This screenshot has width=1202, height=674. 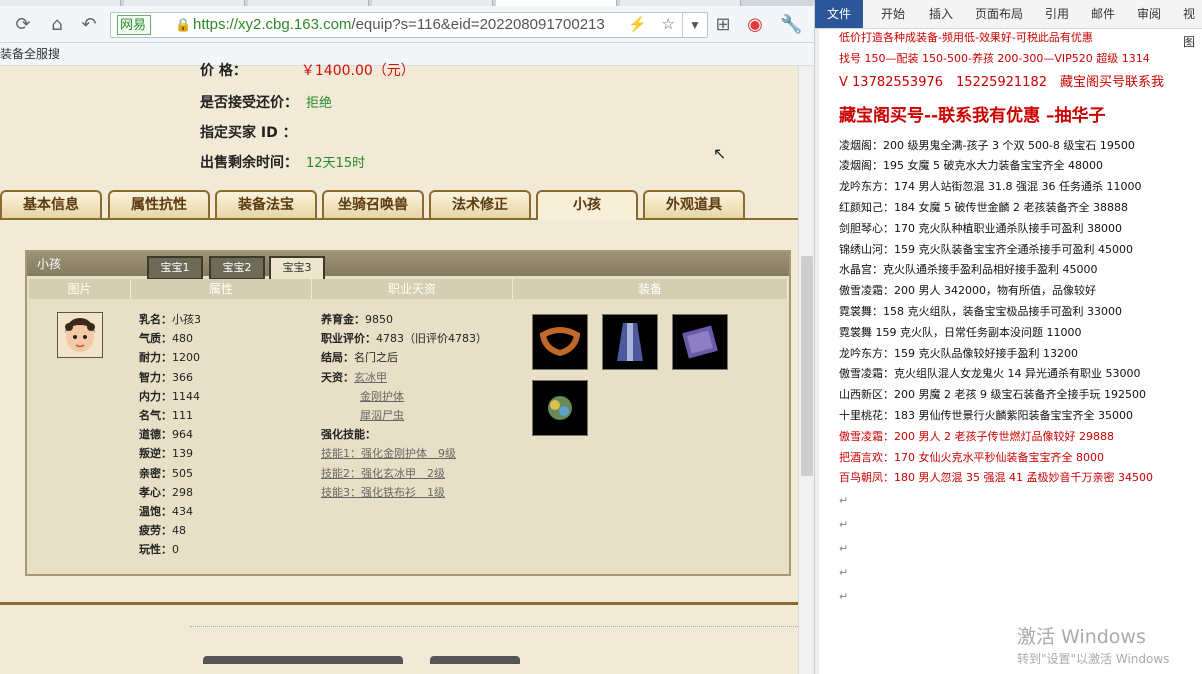 I want to click on price-row: 价 格： ￥1400.00（元）, so click(x=307, y=70).